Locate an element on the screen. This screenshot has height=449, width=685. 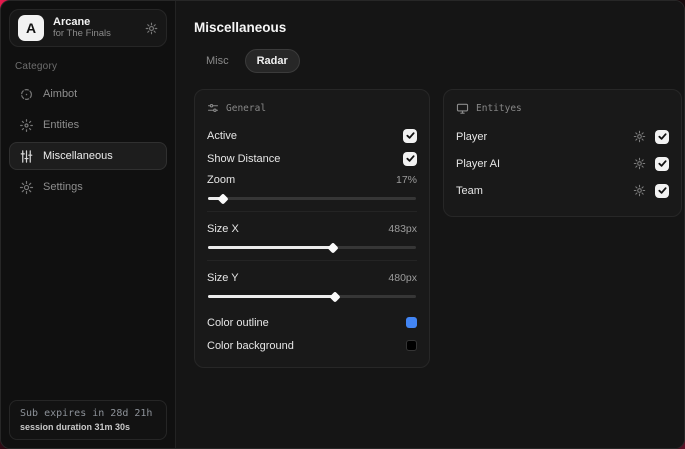
tab-misc: Misc is located at coordinates (217, 61).